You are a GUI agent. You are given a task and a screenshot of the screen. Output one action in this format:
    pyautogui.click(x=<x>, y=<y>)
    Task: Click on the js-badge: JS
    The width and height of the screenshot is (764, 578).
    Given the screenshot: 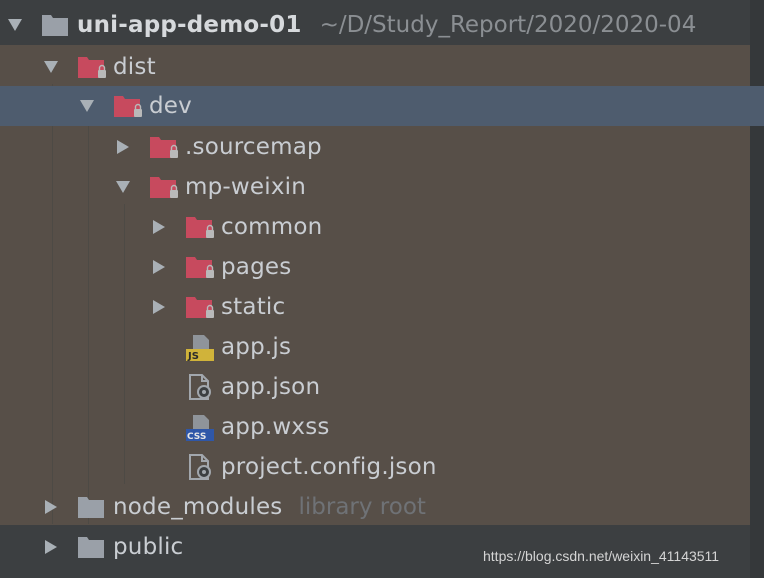 What is the action you would take?
    pyautogui.click(x=193, y=356)
    